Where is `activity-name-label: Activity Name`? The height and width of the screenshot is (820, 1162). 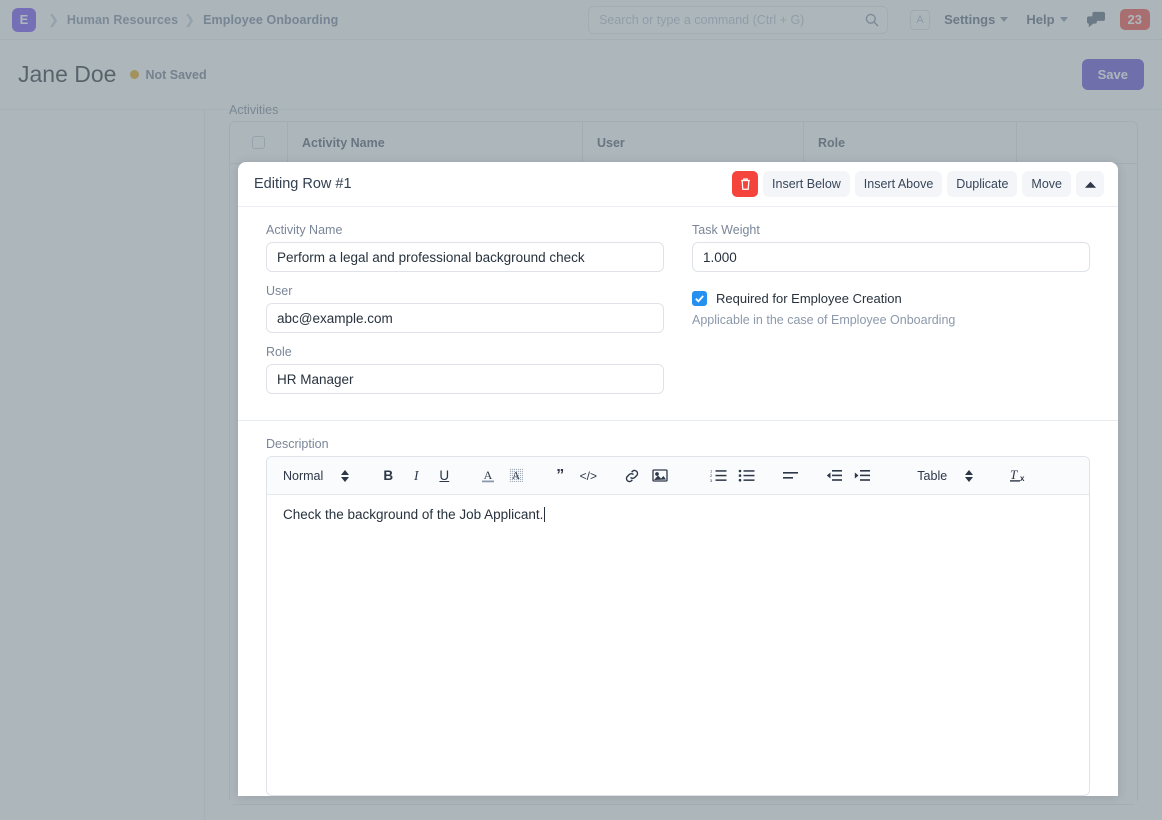 activity-name-label: Activity Name is located at coordinates (304, 230).